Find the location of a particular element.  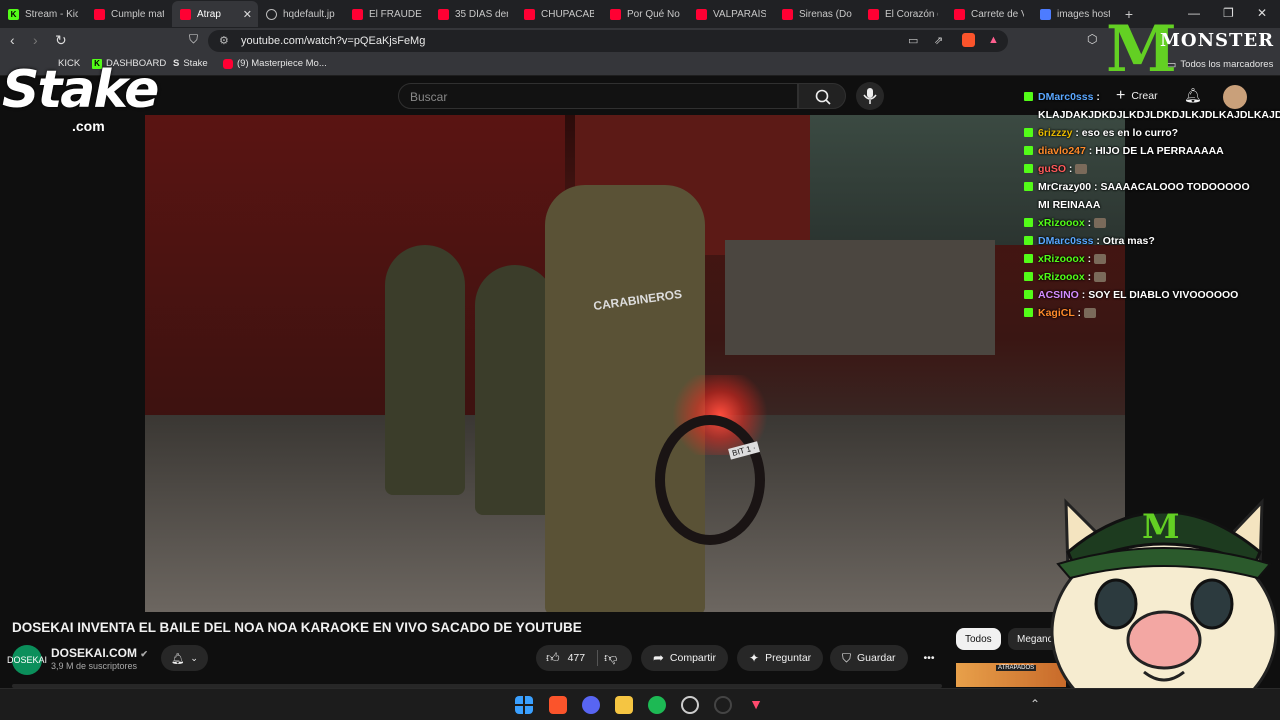

voice-search-button is located at coordinates (870, 96).